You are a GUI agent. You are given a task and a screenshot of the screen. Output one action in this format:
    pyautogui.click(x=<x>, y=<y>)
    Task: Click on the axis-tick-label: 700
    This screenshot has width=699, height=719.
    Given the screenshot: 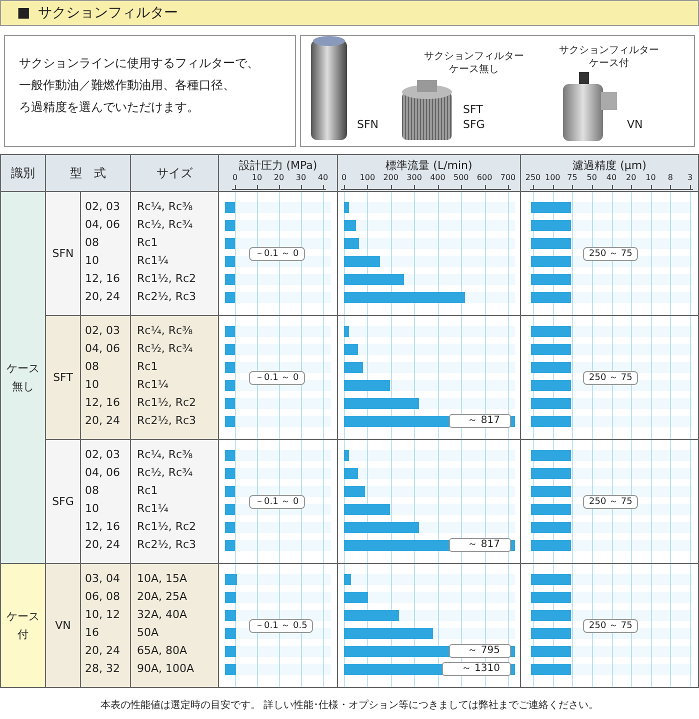 What is the action you would take?
    pyautogui.click(x=508, y=178)
    